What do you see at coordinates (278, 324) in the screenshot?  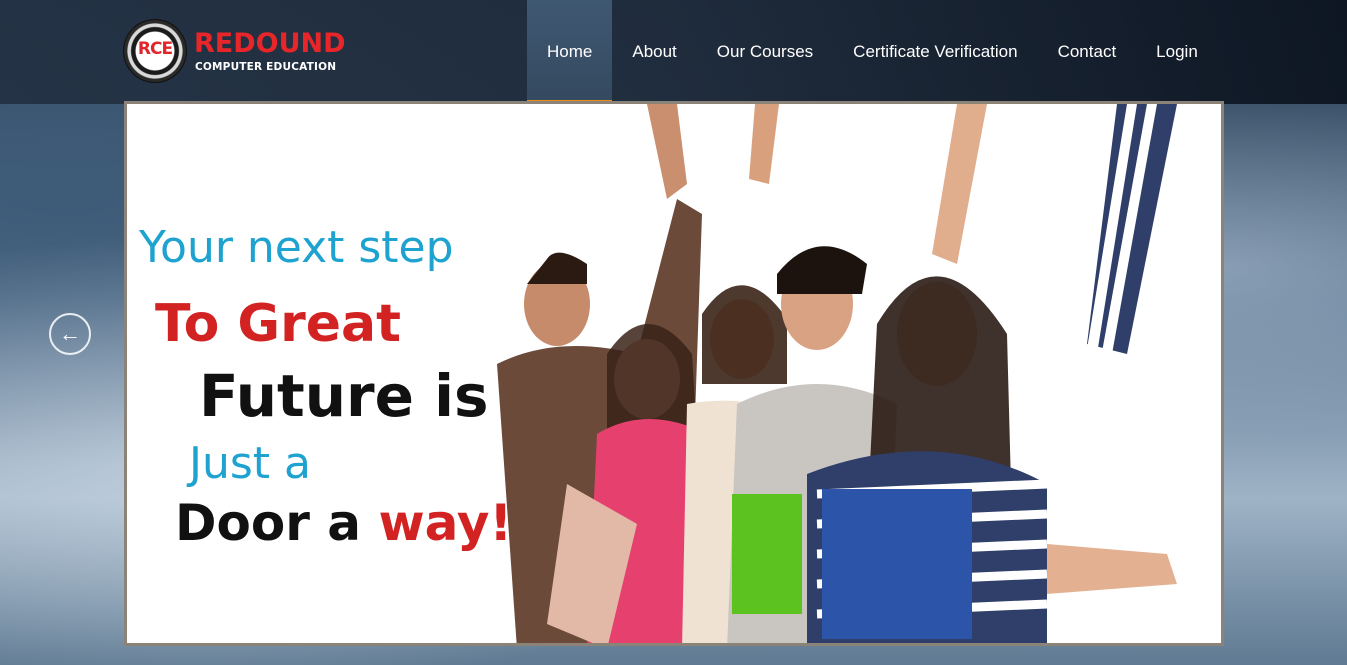 I see `slide-headline-line2: To Great` at bounding box center [278, 324].